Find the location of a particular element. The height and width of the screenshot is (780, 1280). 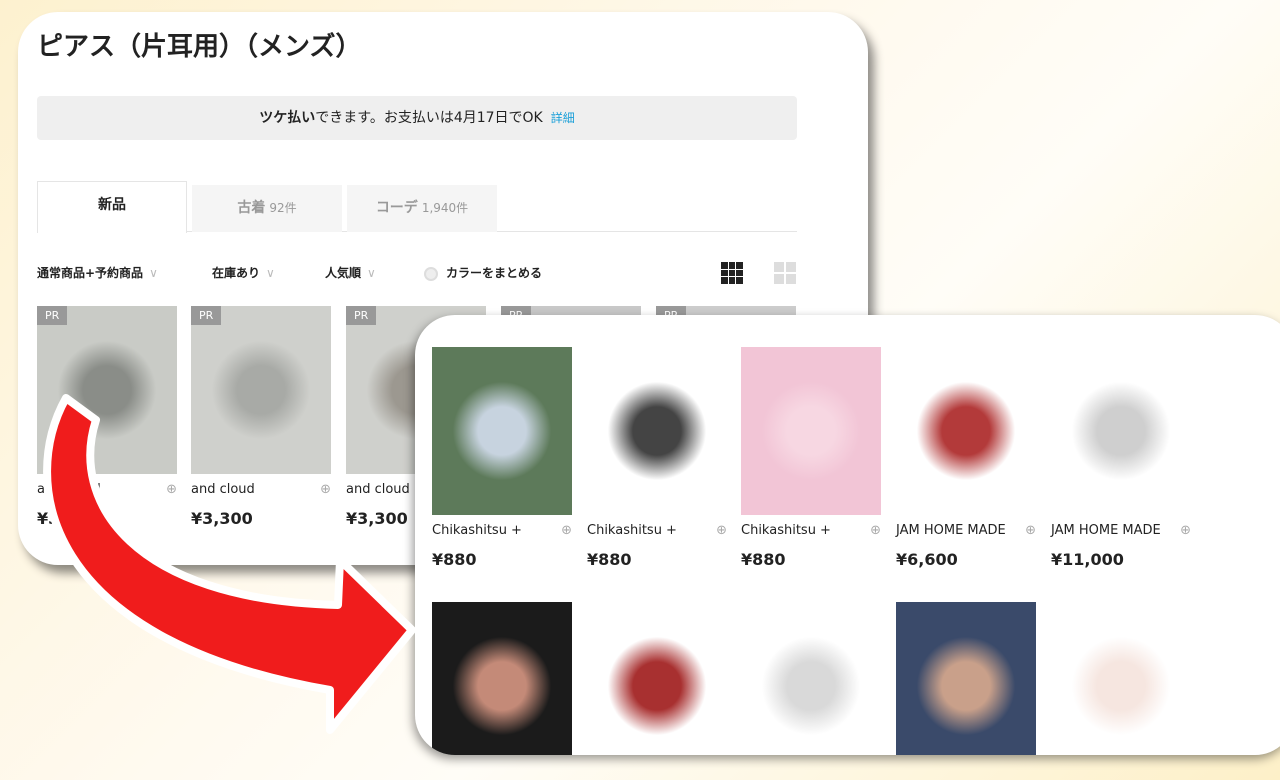

red-arrow-icon is located at coordinates (229, 564).